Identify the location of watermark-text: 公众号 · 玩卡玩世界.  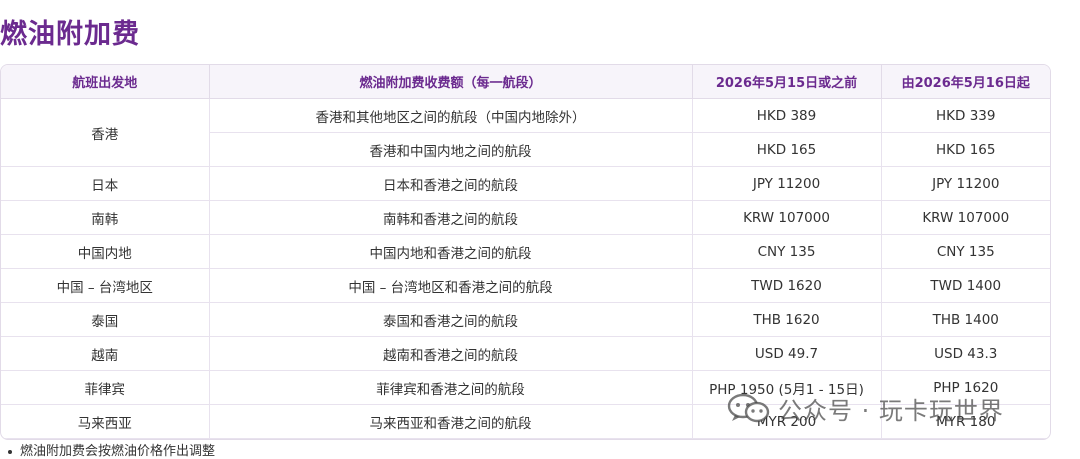
(891, 410).